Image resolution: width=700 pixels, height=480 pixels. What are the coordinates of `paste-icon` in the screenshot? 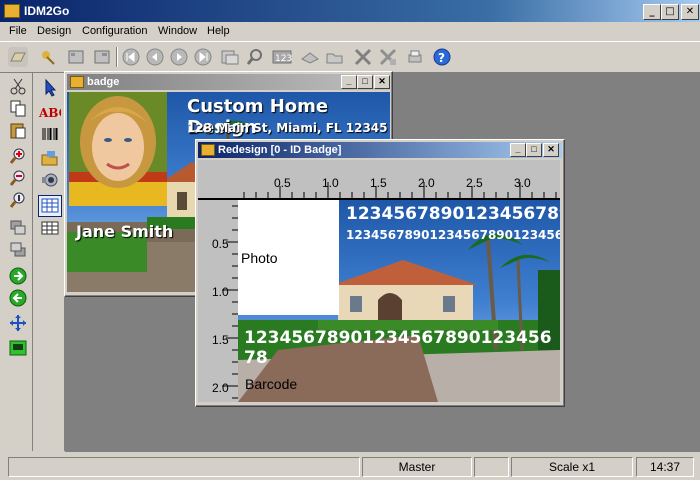 It's located at (18, 130).